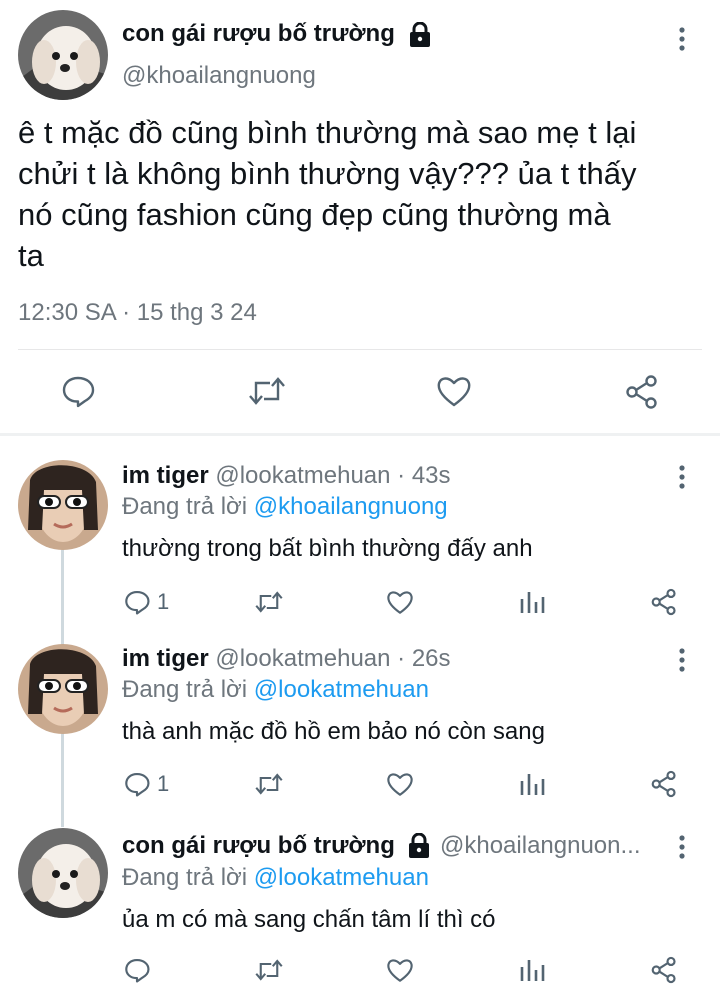 Image resolution: width=720 pixels, height=993 pixels. I want to click on reply-header: con gái rượu bố trường, so click(258, 846).